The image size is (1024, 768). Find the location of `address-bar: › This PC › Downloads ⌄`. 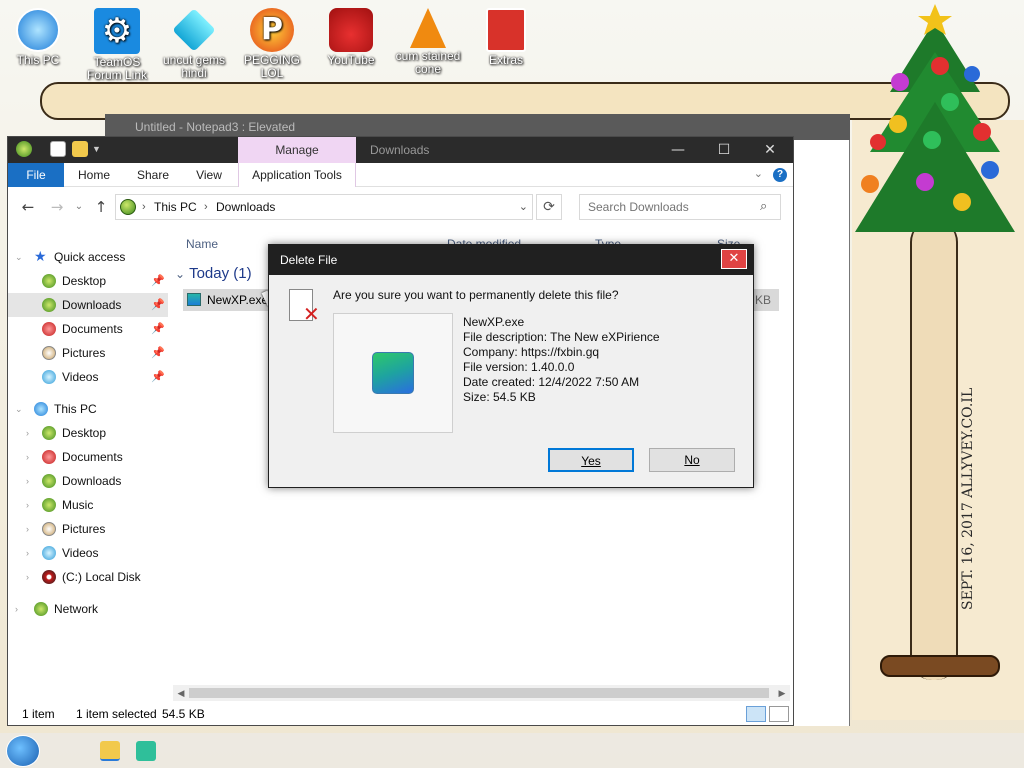

address-bar: › This PC › Downloads ⌄ is located at coordinates (324, 207).